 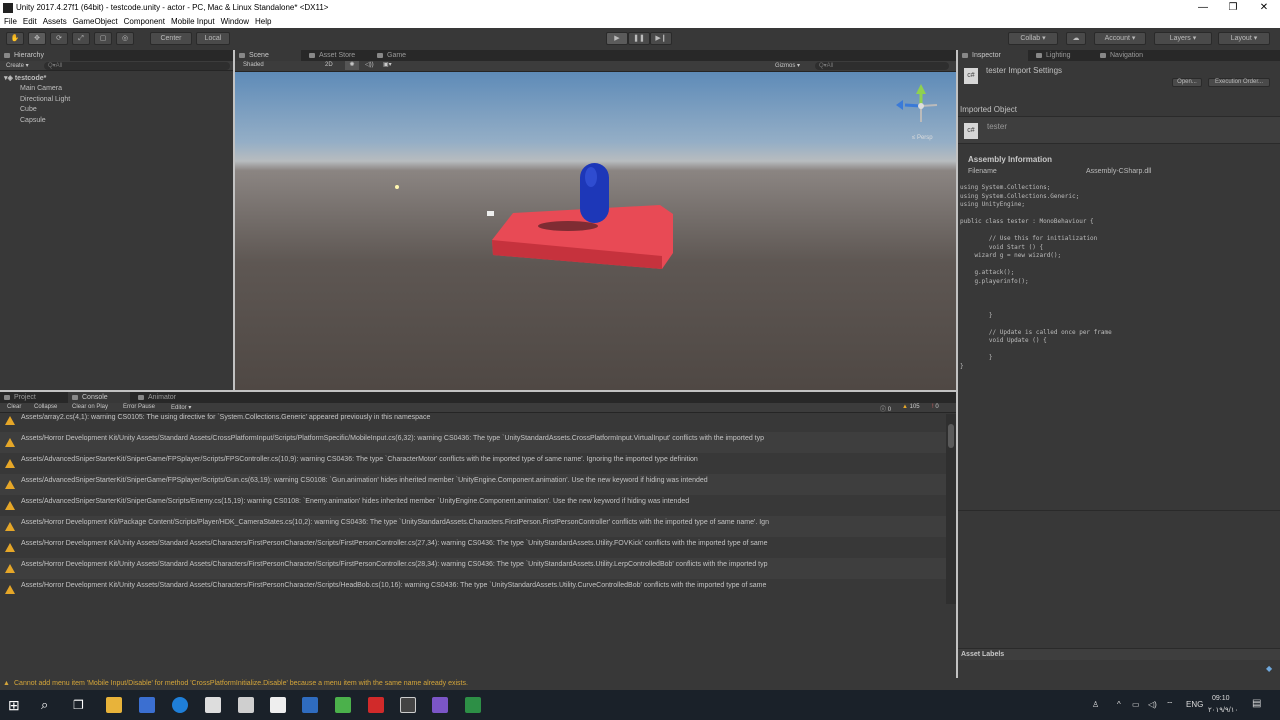 What do you see at coordinates (125, 38) in the screenshot?
I see `transform-tool-button: ◎` at bounding box center [125, 38].